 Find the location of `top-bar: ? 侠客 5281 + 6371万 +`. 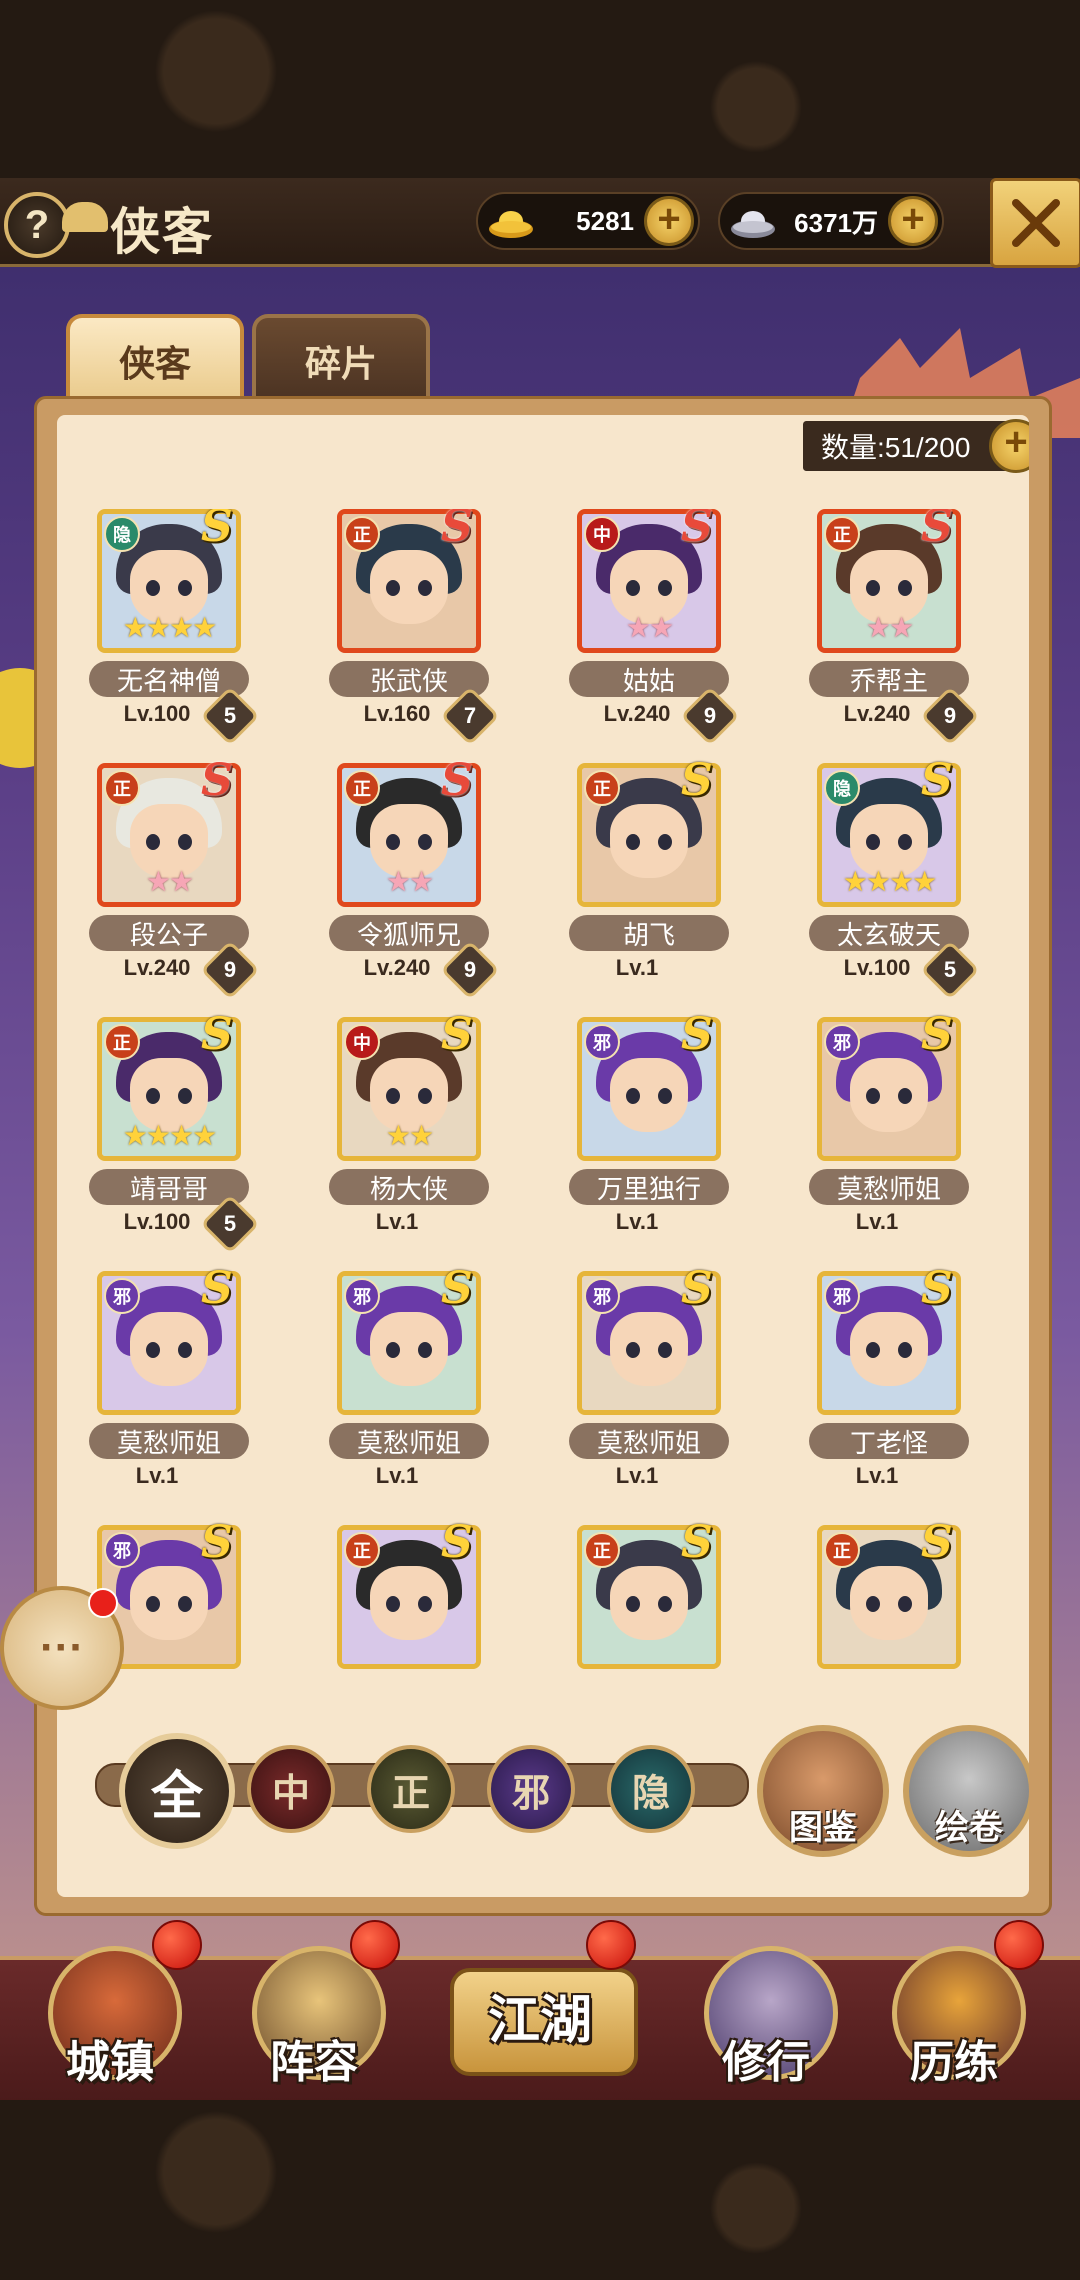

top-bar: ? 侠客 5281 + 6371万 + is located at coordinates (540, 223).